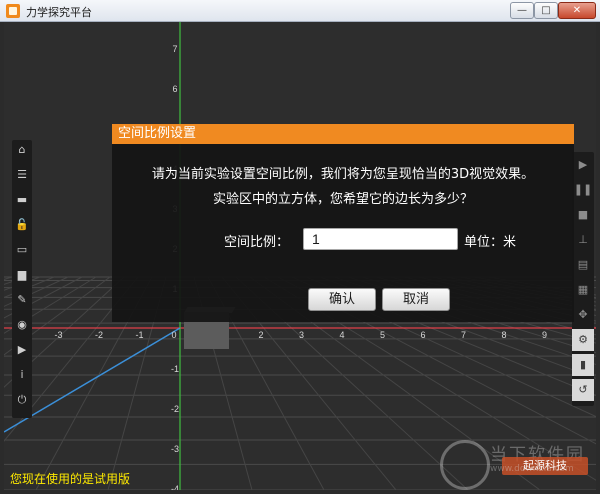 The height and width of the screenshot is (494, 600). Describe the element at coordinates (300, 11) in the screenshot. I see `window-titlebar: 力学探究平台 — □ ✕` at that location.